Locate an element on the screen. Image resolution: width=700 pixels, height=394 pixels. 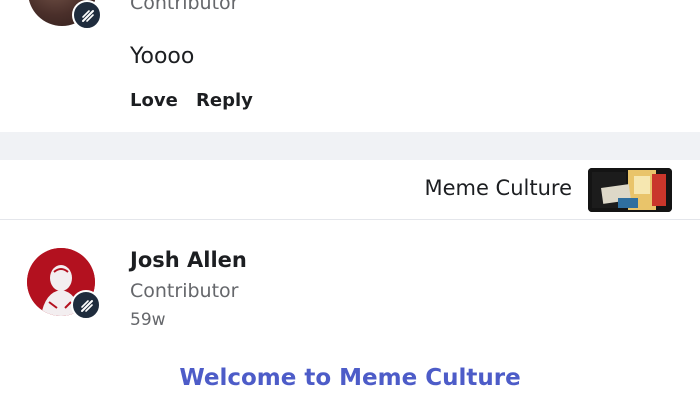
section-divider is located at coordinates (350, 146).